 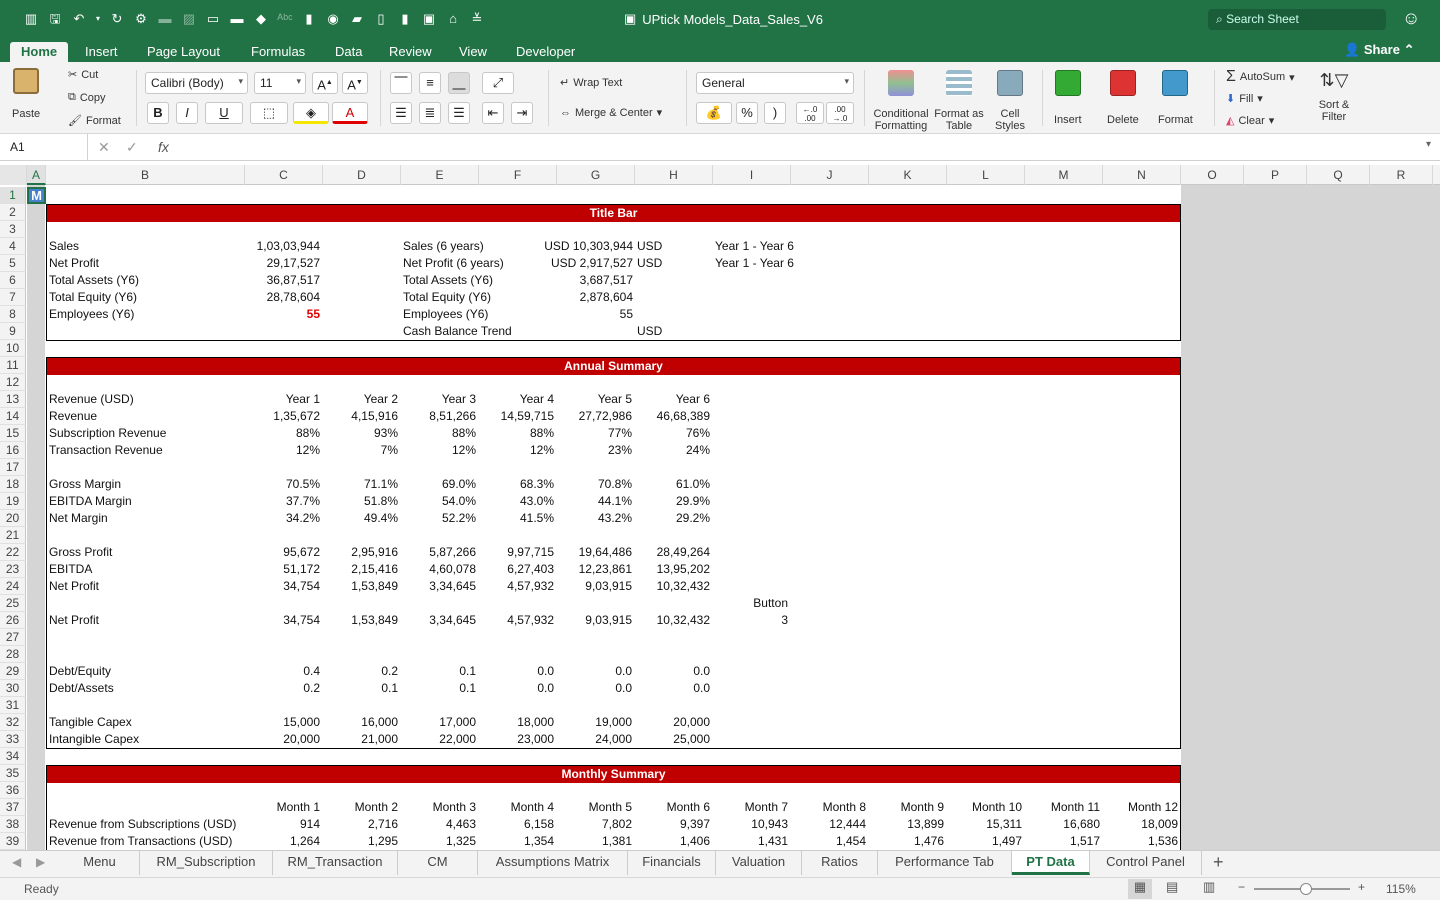 I want to click on page-break-view-icon: ▥, so click(x=1209, y=887).